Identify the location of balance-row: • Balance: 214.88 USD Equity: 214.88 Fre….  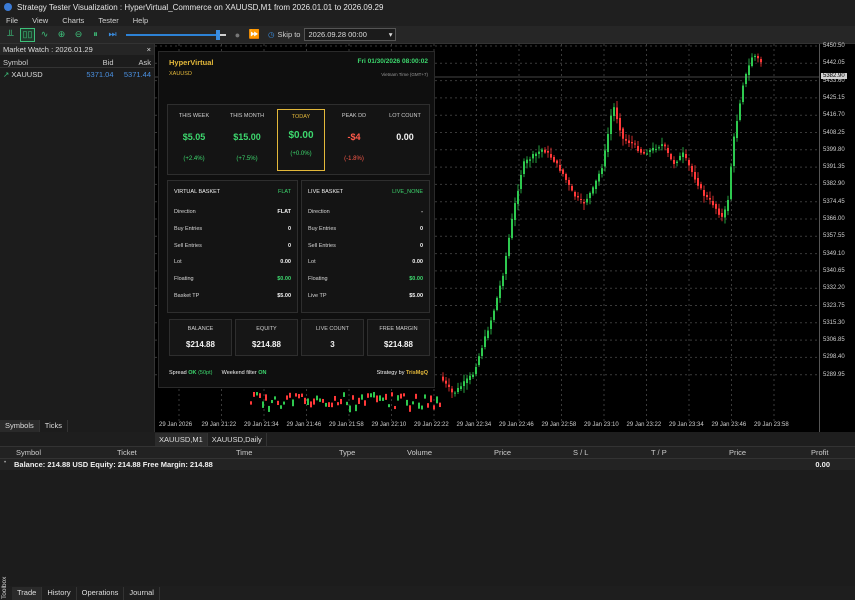
(427, 464).